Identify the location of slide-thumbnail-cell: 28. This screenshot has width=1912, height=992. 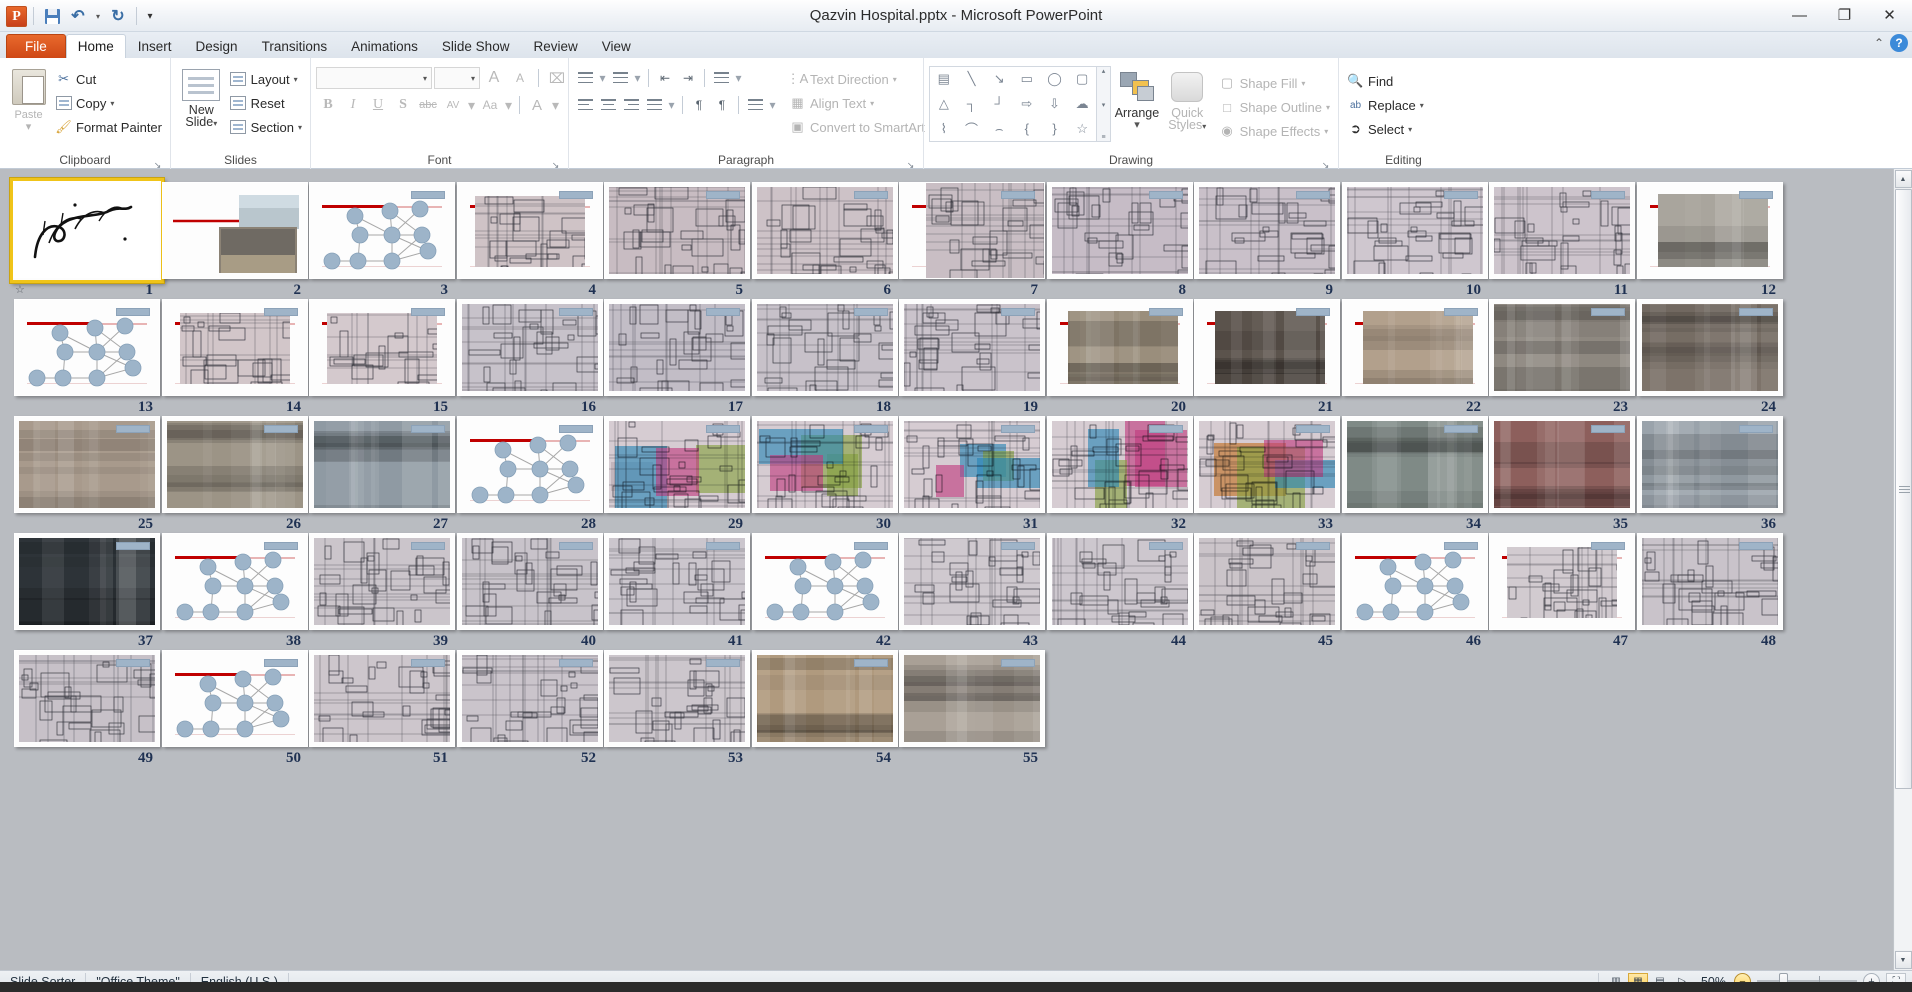
(530, 474).